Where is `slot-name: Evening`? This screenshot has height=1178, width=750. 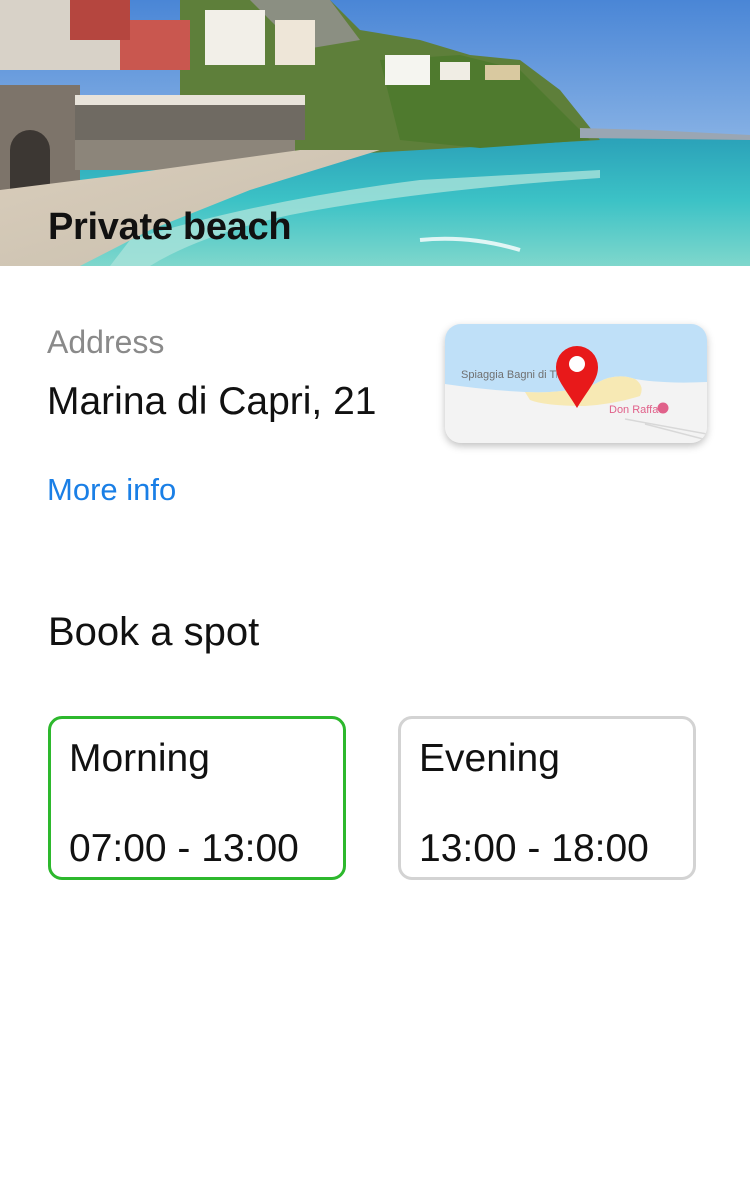
slot-name: Evening is located at coordinates (489, 758).